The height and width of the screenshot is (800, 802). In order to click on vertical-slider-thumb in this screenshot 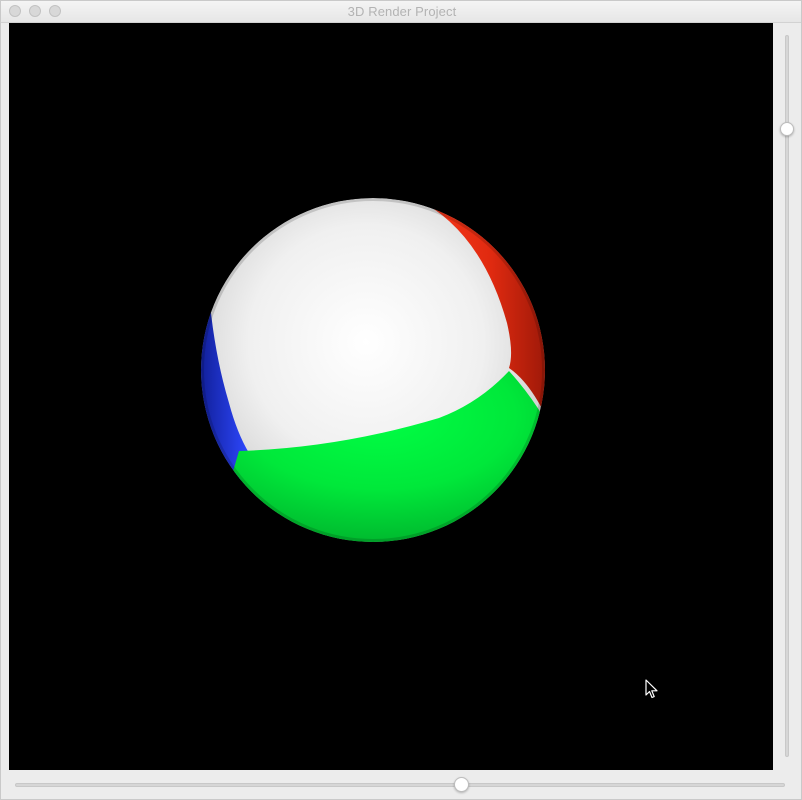, I will do `click(787, 128)`.